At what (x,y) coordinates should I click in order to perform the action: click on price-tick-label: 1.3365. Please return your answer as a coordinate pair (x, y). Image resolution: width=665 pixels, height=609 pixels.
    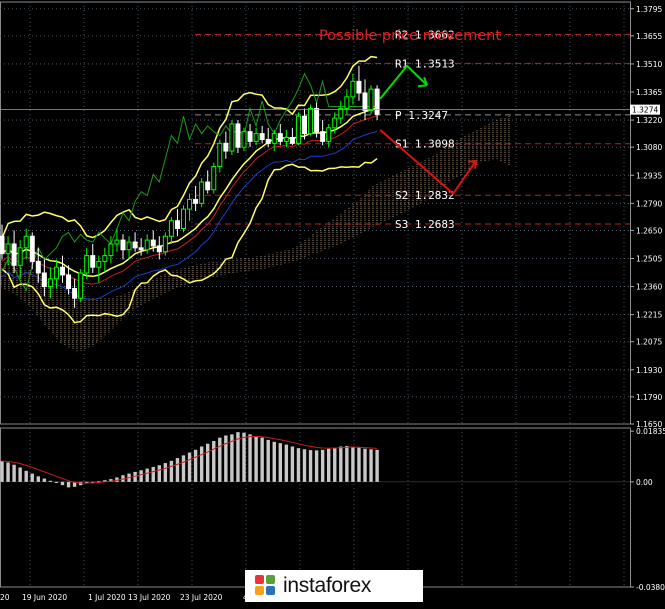
    Looking at the image, I should click on (649, 92).